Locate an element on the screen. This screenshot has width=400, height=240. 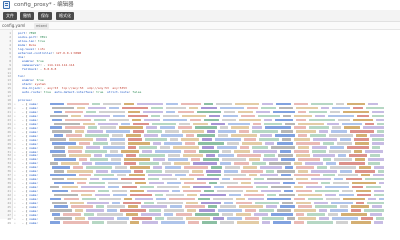
file-tag: mixed is located at coordinates (41, 26).